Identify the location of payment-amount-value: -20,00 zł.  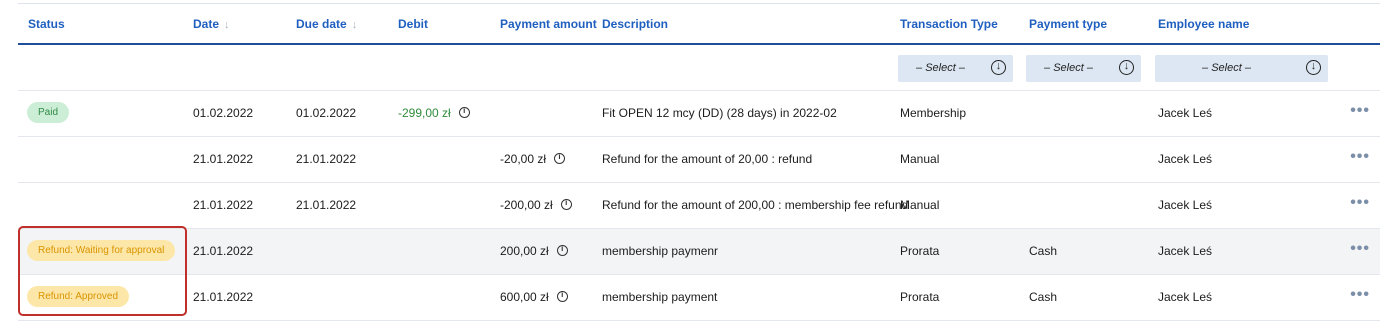
(523, 159).